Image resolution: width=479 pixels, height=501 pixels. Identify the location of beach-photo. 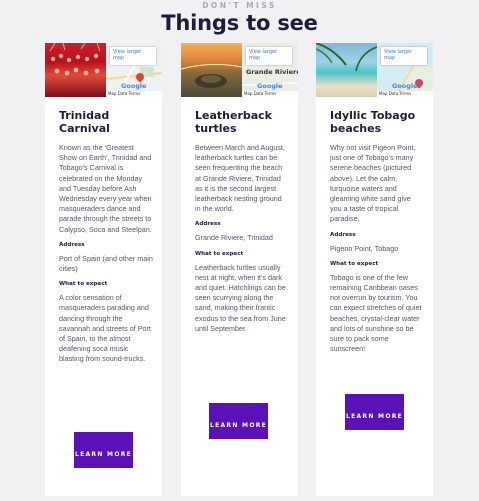
(346, 70).